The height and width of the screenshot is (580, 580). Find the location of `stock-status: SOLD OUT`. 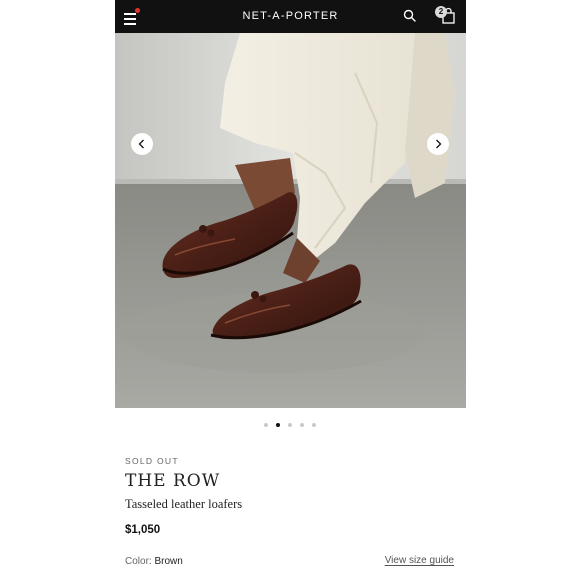

stock-status: SOLD OUT is located at coordinates (152, 461).